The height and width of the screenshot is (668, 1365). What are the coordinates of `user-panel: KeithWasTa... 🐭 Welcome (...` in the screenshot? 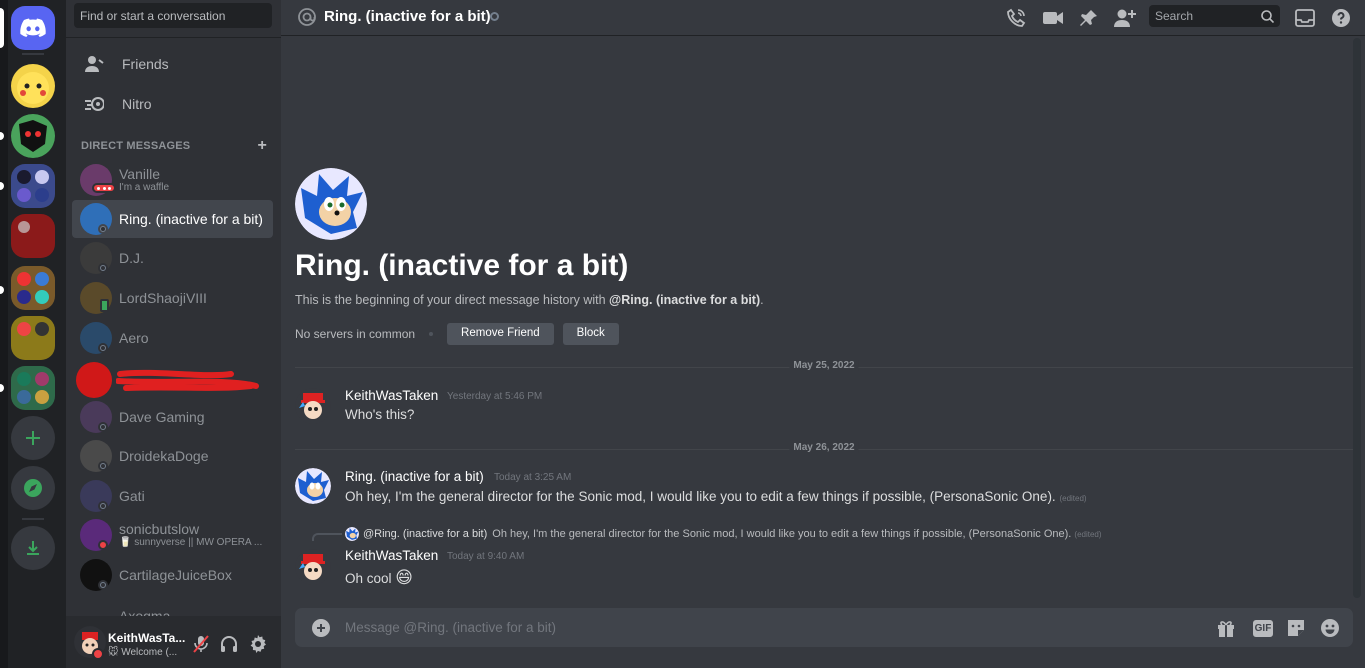 It's located at (173, 642).